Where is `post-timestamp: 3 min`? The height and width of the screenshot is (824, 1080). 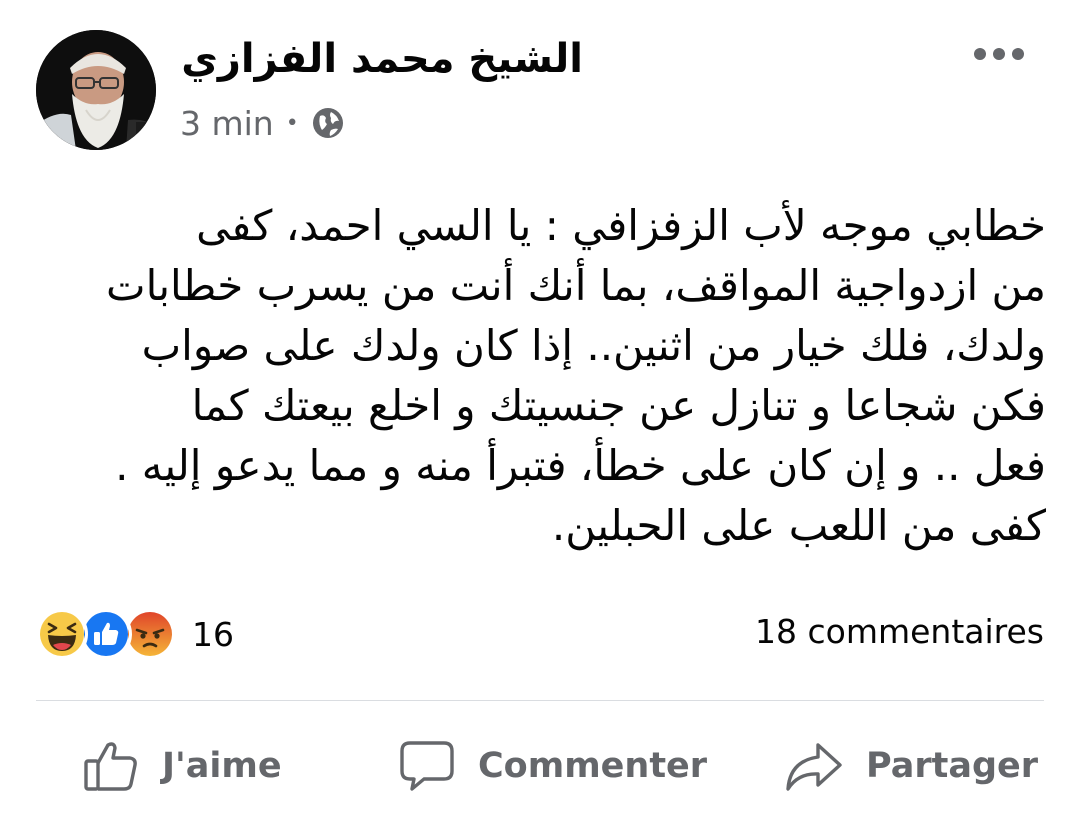
post-timestamp: 3 min is located at coordinates (227, 123).